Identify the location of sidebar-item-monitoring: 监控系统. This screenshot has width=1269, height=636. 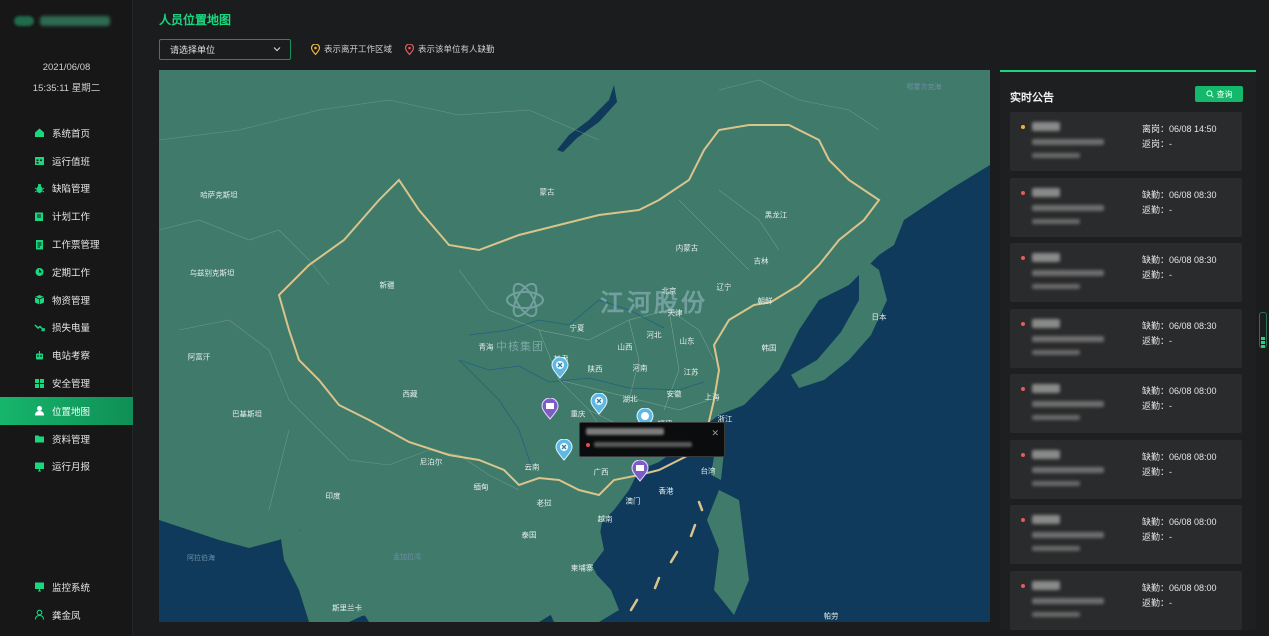
(66, 587).